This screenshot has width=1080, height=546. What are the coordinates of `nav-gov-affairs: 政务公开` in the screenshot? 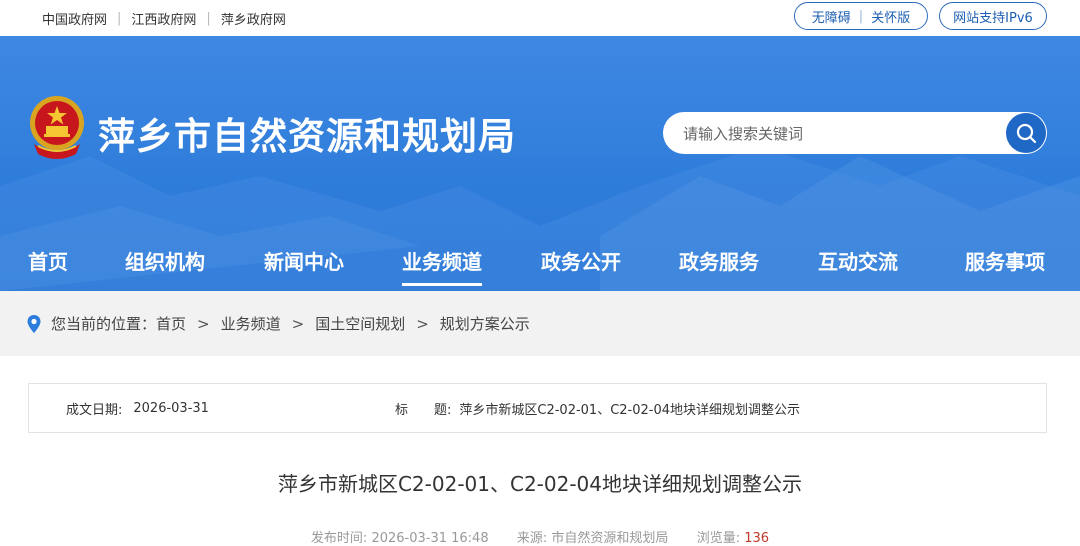 It's located at (581, 260).